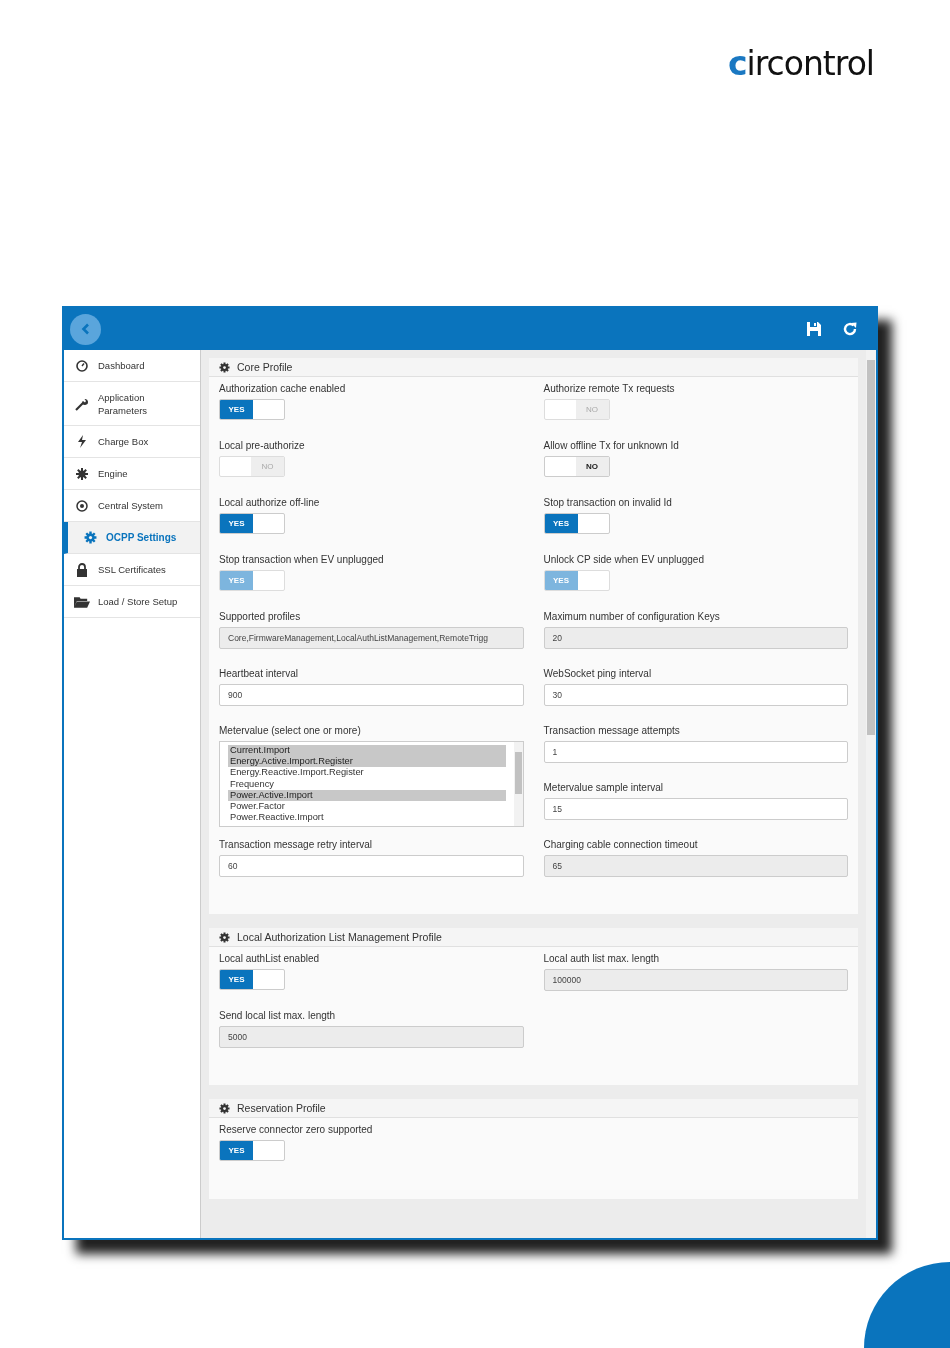  What do you see at coordinates (82, 569) in the screenshot?
I see `lock-icon` at bounding box center [82, 569].